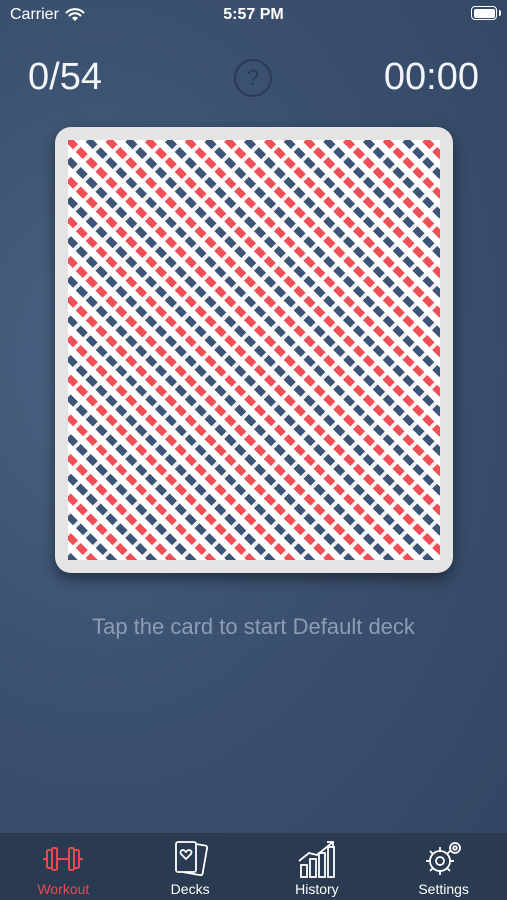 The image size is (507, 900). I want to click on timer: 00:00, so click(431, 77).